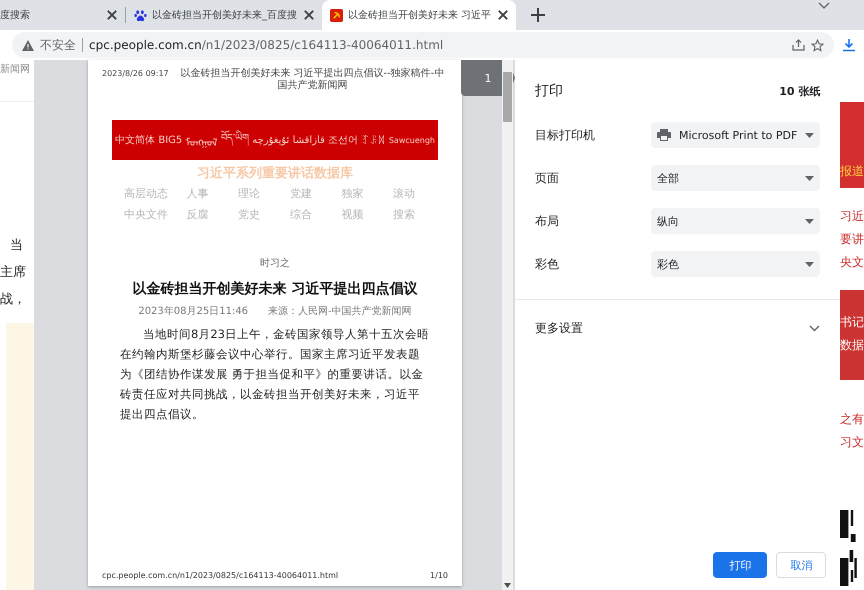 This screenshot has width=864, height=590. Describe the element at coordinates (507, 325) in the screenshot. I see `scrollbar` at that location.